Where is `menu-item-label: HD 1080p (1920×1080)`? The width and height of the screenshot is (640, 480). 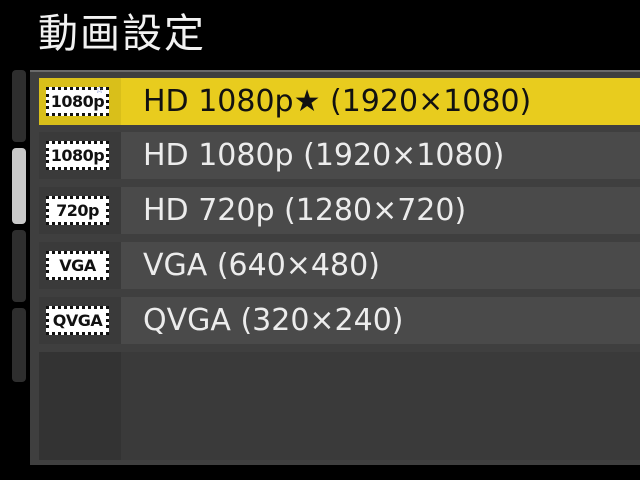
menu-item-label: HD 1080p (1920×1080) is located at coordinates (324, 155).